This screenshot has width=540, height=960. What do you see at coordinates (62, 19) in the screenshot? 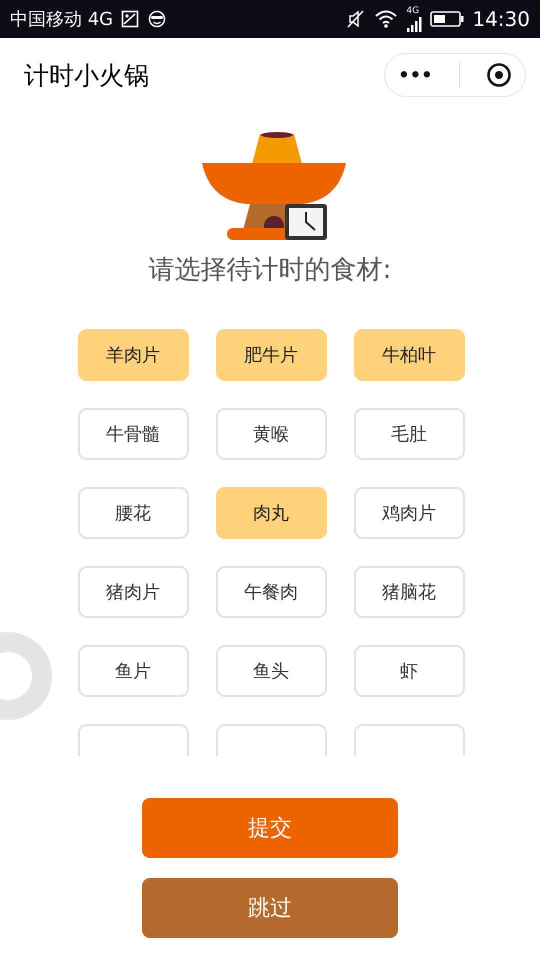
I see `carrier-text: 中国移动 4G` at bounding box center [62, 19].